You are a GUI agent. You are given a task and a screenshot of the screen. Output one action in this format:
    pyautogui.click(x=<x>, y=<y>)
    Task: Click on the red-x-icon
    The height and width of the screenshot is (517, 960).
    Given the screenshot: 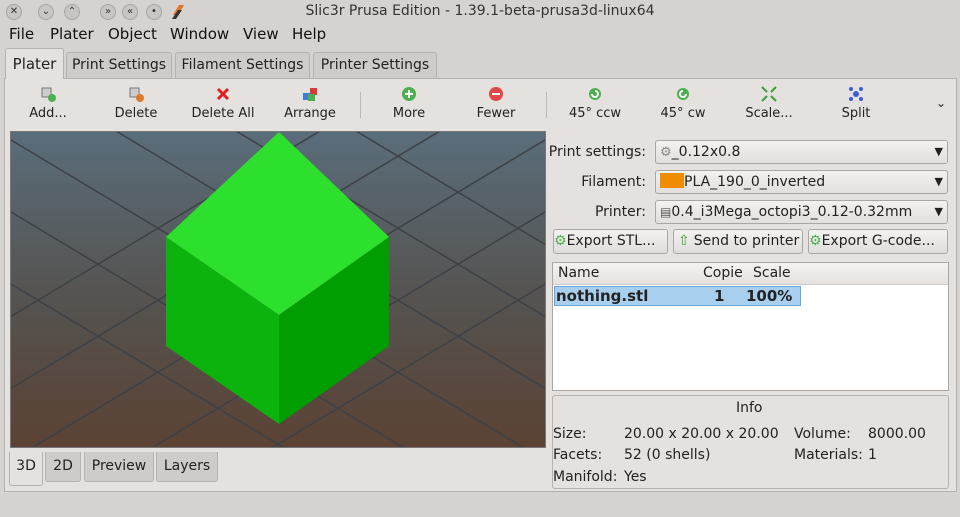 What is the action you would take?
    pyautogui.click(x=223, y=94)
    